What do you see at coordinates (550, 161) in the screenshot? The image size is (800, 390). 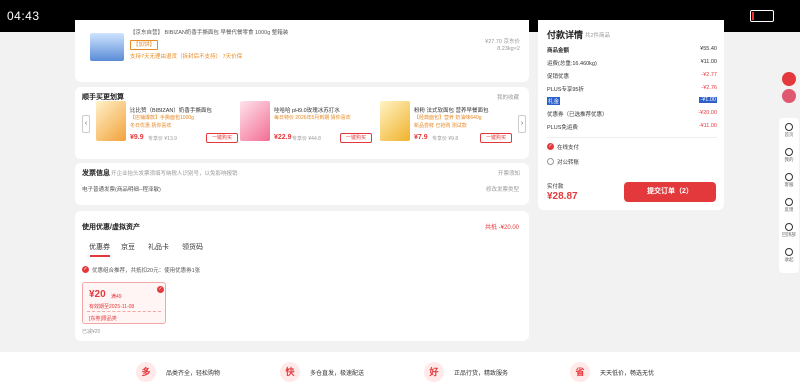 I see `pay-corp-radio` at bounding box center [550, 161].